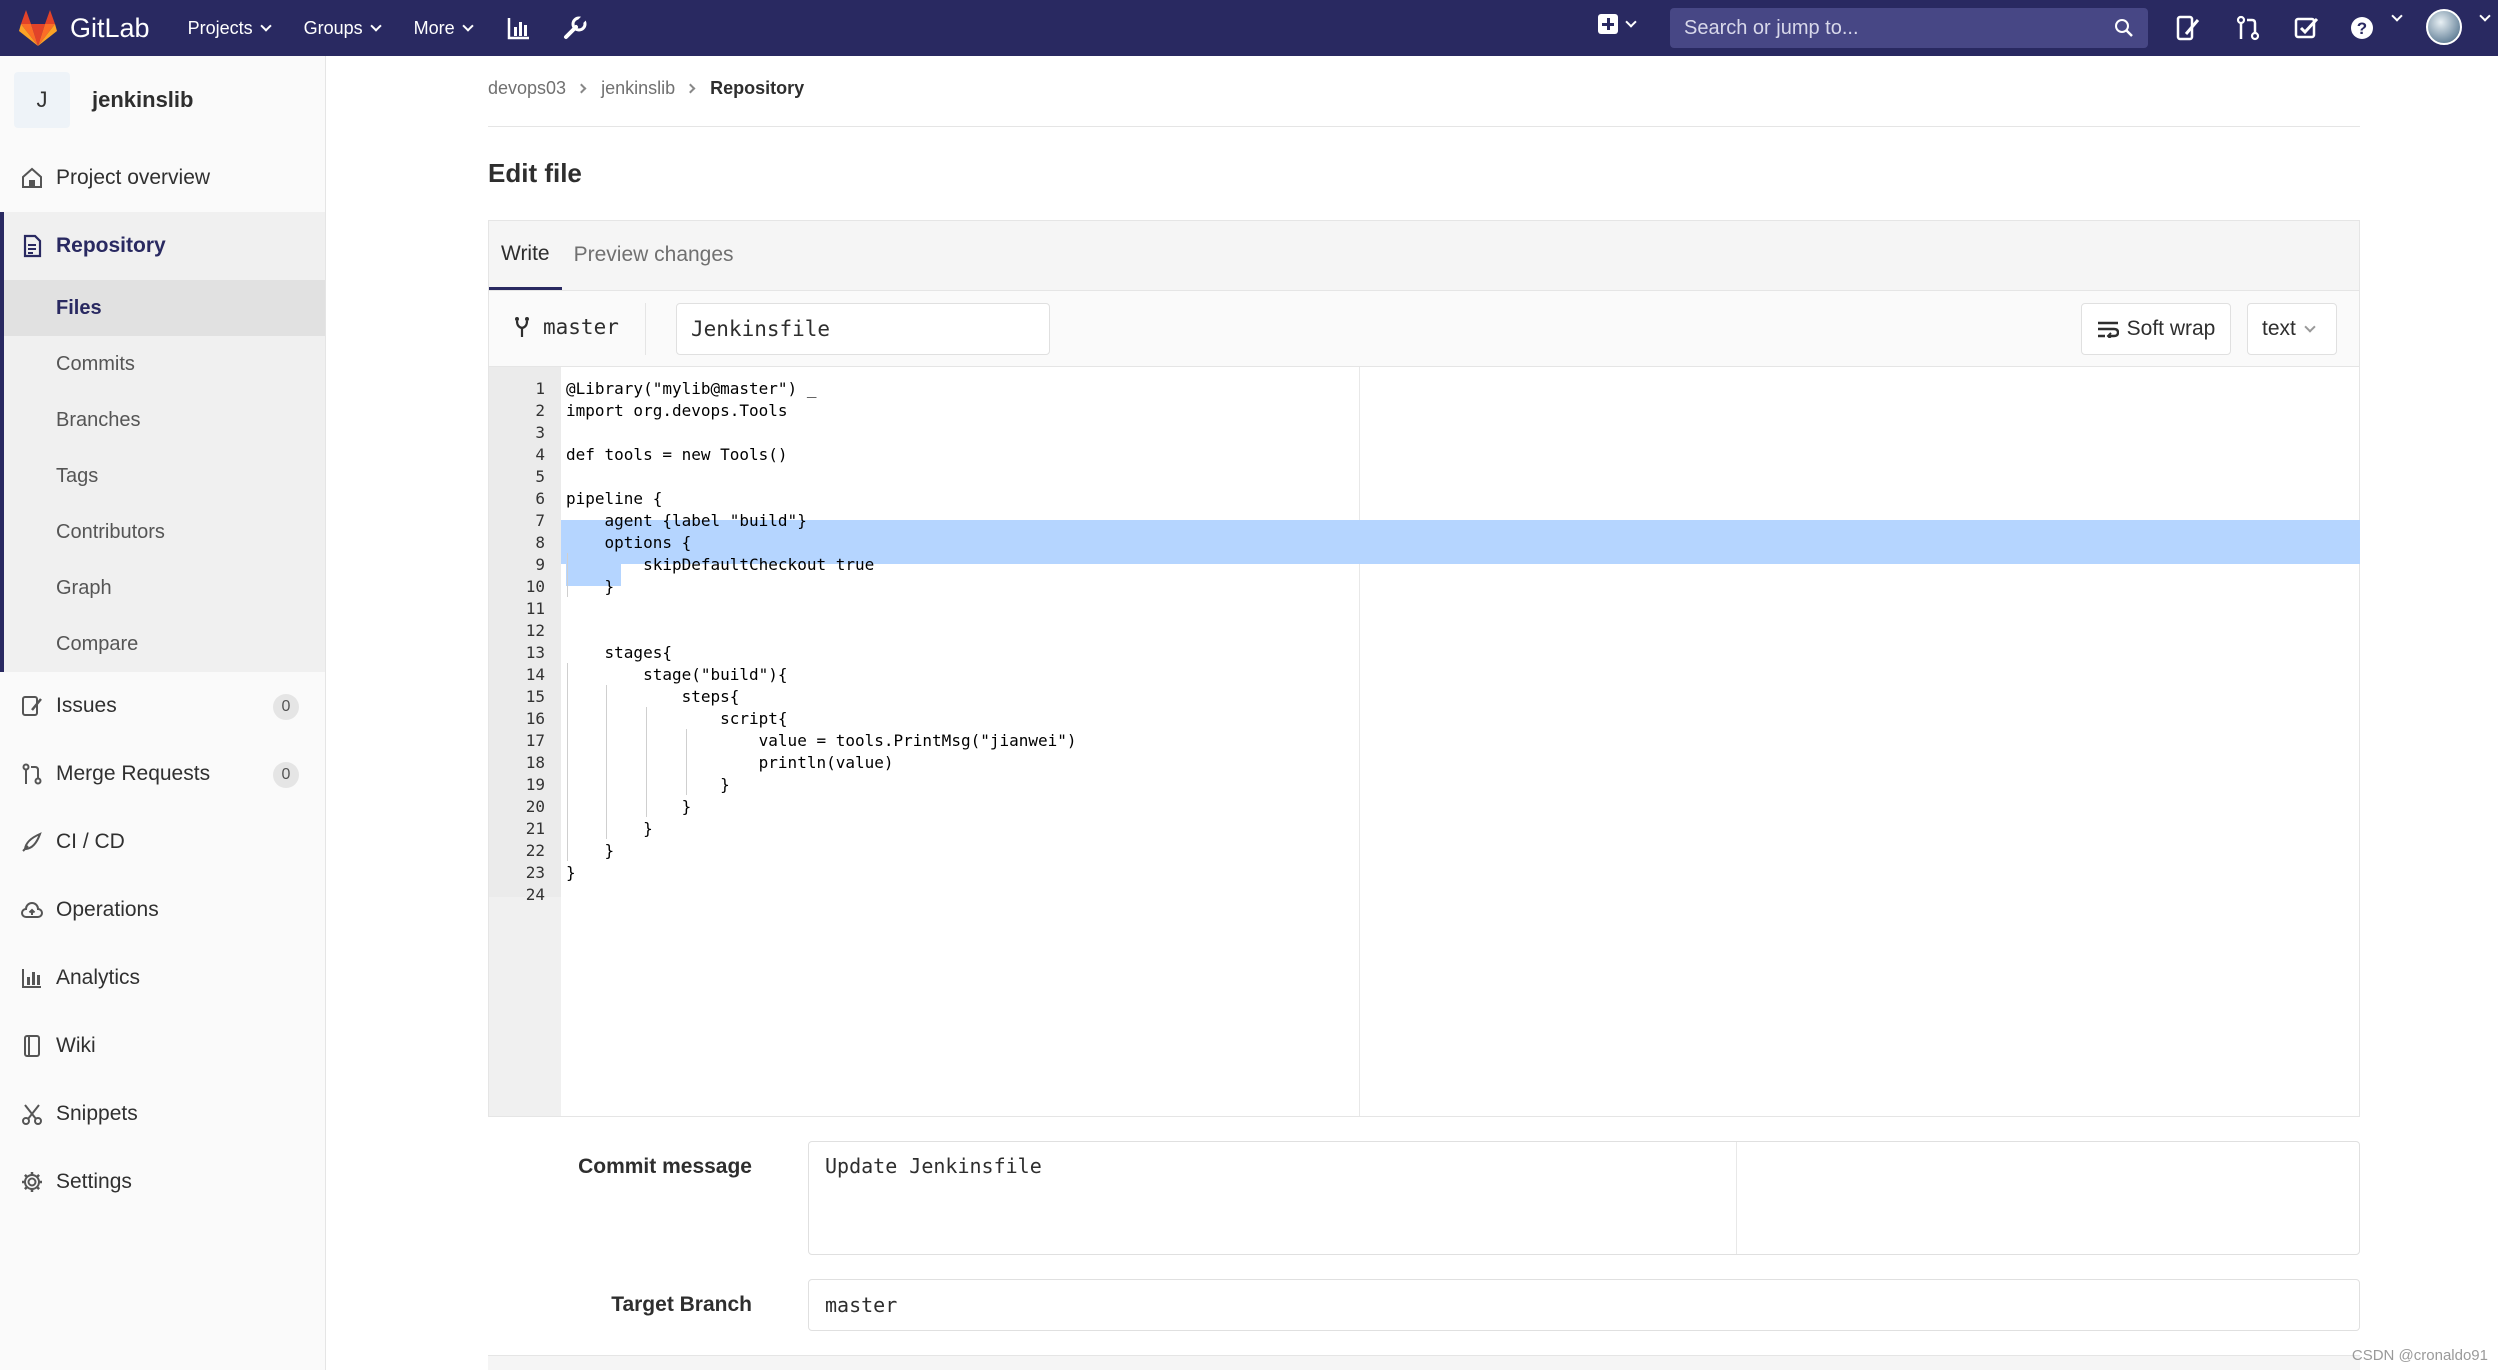 This screenshot has width=2498, height=1370. I want to click on code-line: 7 agent {label "build"}, so click(1424, 520).